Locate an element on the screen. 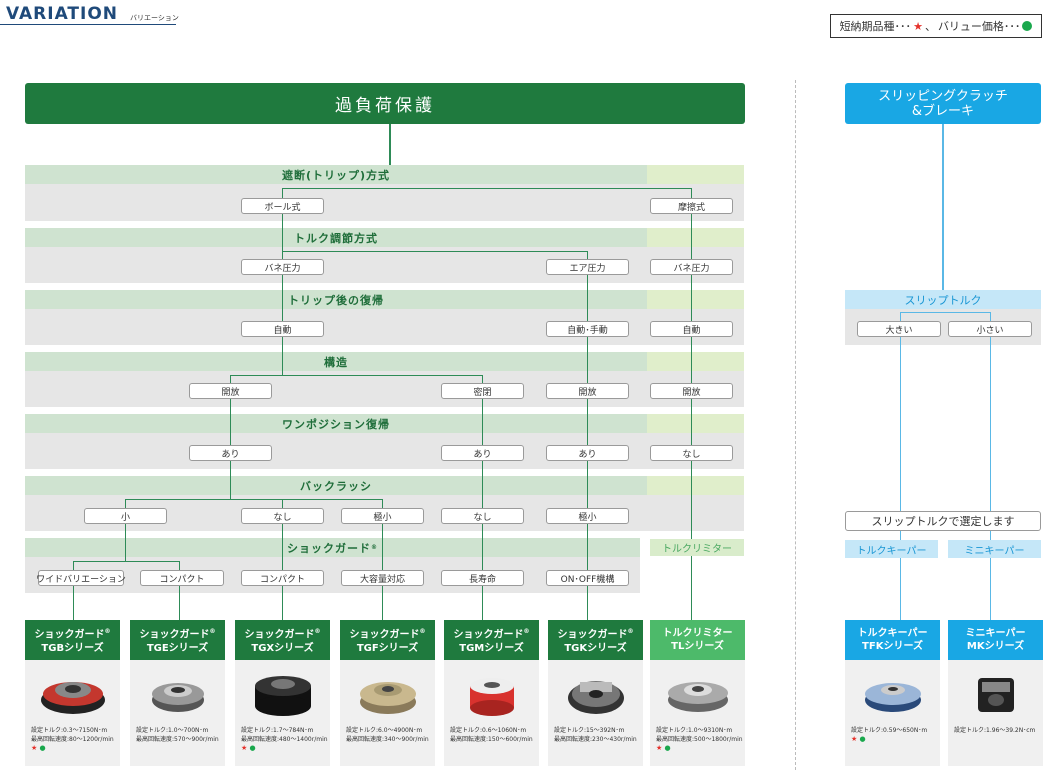 This screenshot has height=780, width=1054. option-small-slip: 小さい is located at coordinates (990, 329).